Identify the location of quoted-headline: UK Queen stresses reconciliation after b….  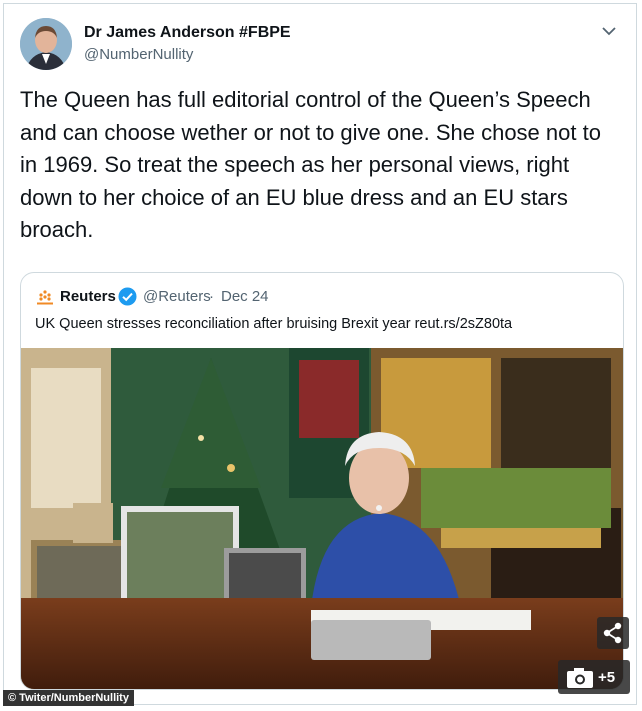
(274, 324).